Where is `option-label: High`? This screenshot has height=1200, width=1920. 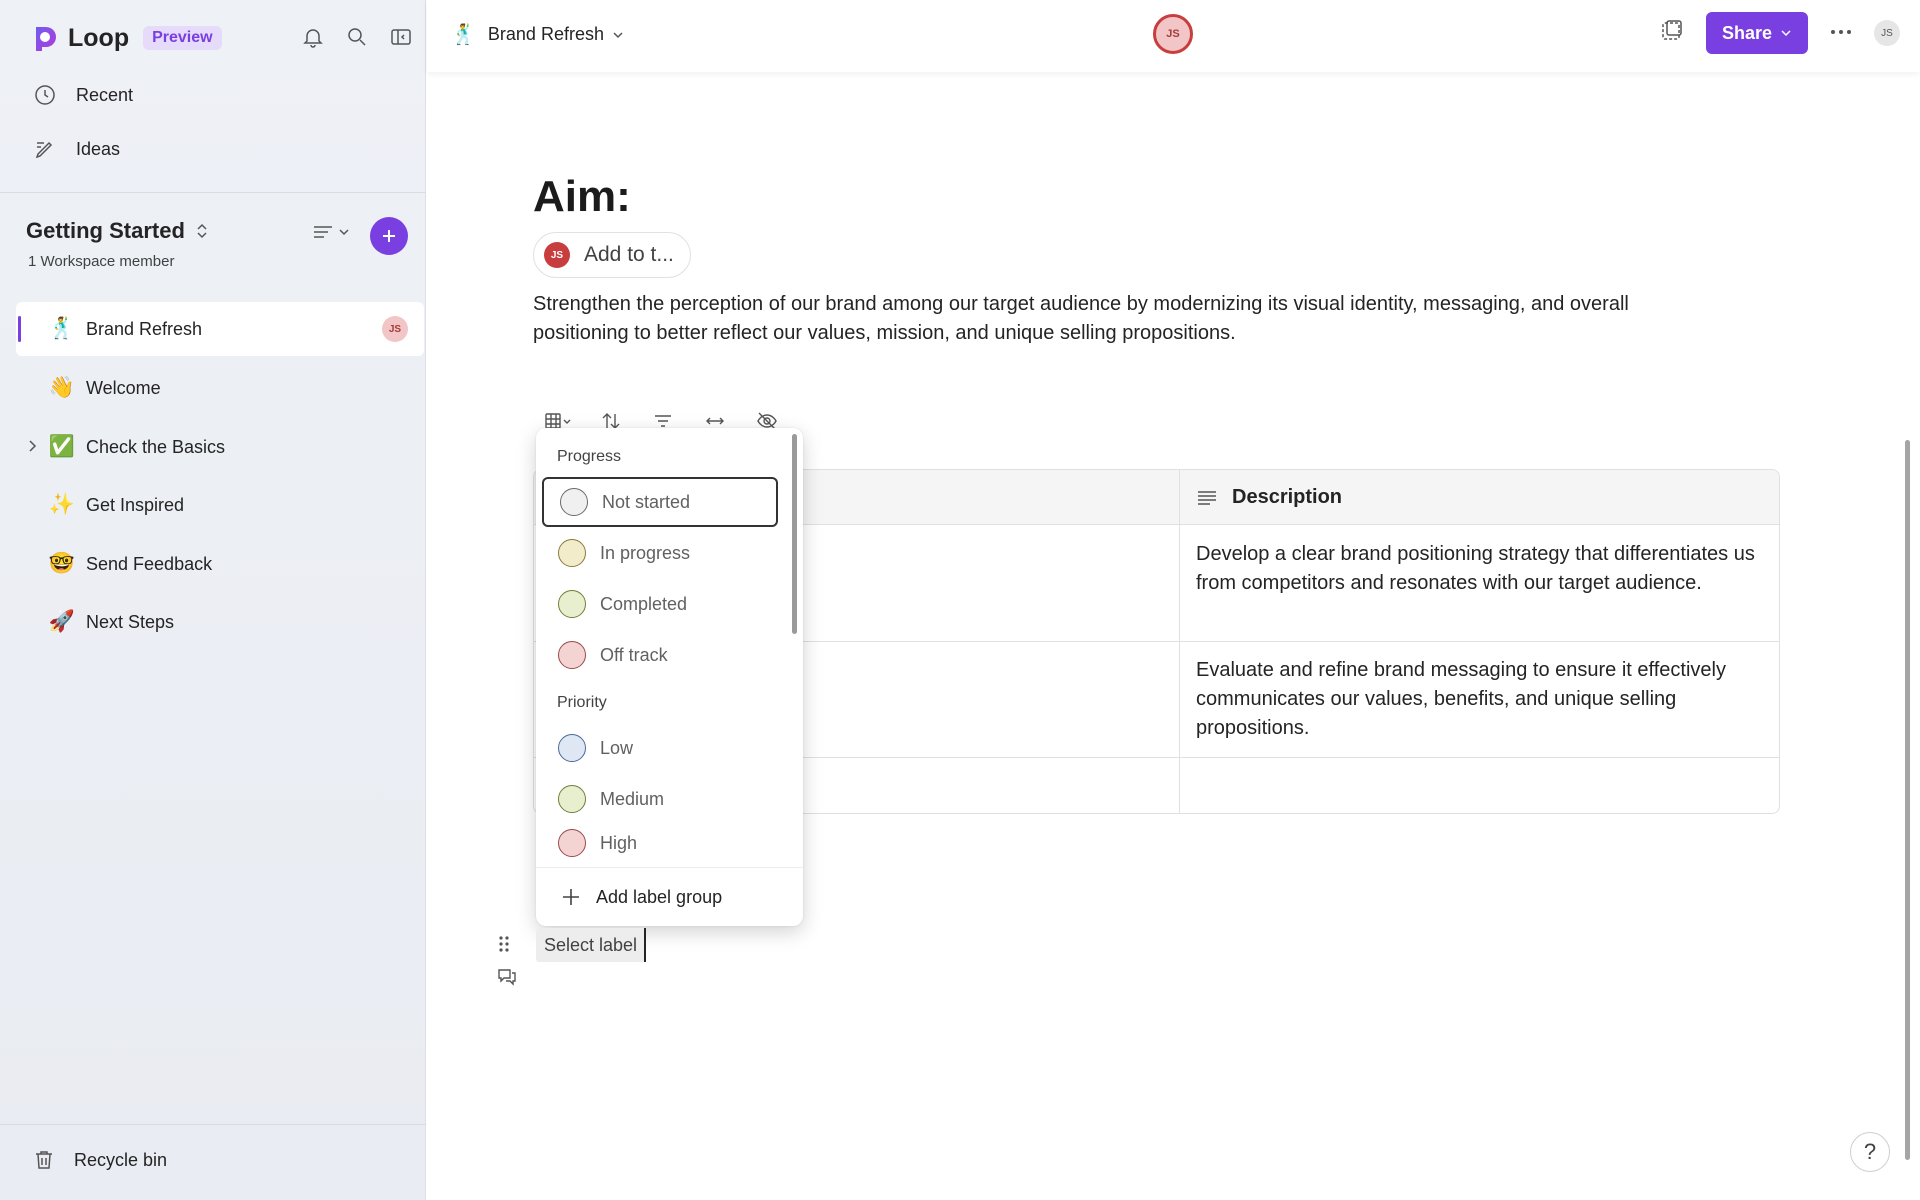
option-label: High is located at coordinates (619, 842).